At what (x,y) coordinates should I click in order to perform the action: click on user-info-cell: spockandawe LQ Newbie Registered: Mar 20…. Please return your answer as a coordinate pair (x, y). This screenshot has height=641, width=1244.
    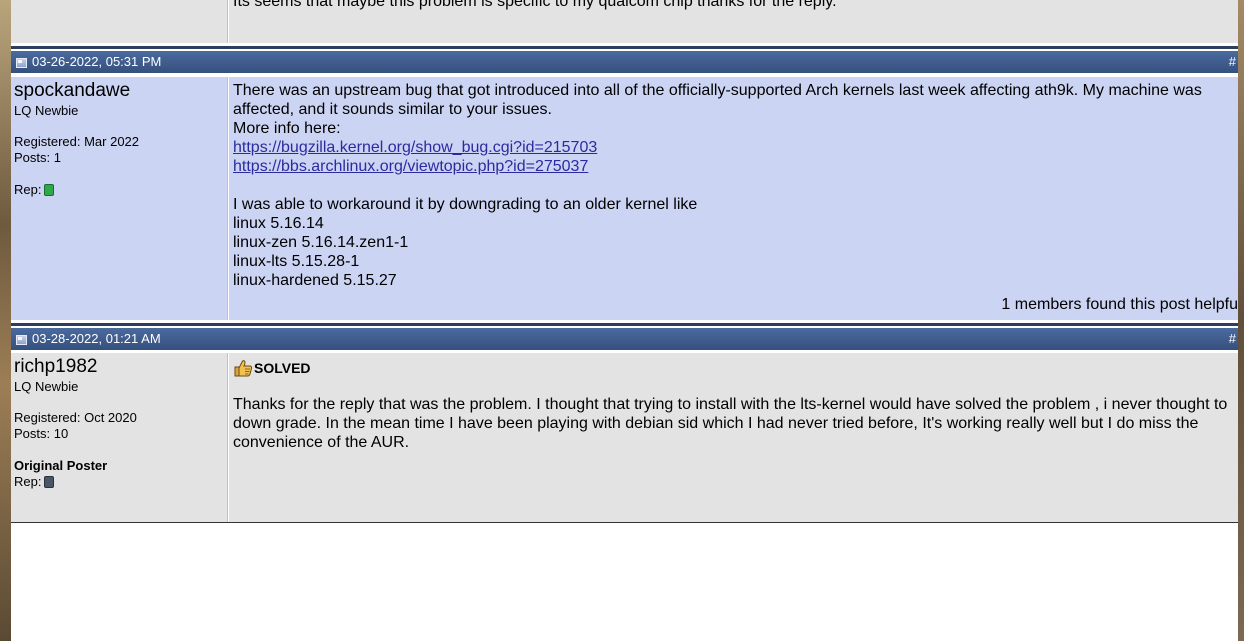
    Looking at the image, I should click on (119, 198).